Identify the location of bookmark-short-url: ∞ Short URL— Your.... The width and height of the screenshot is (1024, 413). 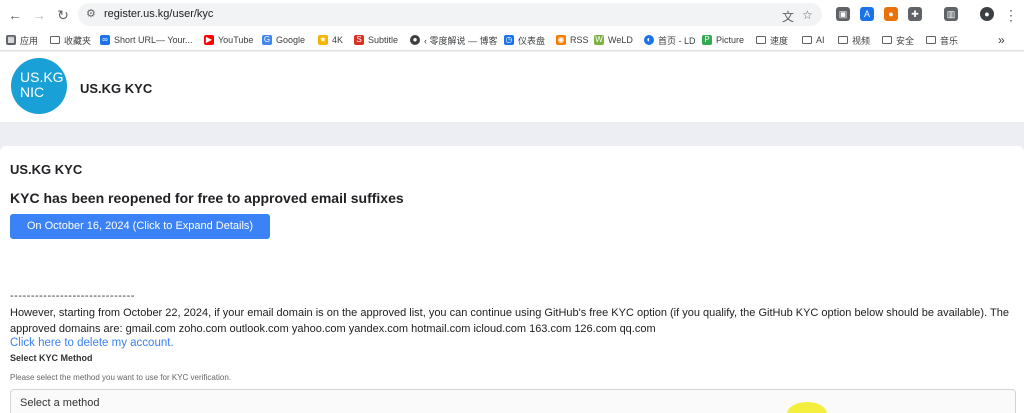
(146, 40).